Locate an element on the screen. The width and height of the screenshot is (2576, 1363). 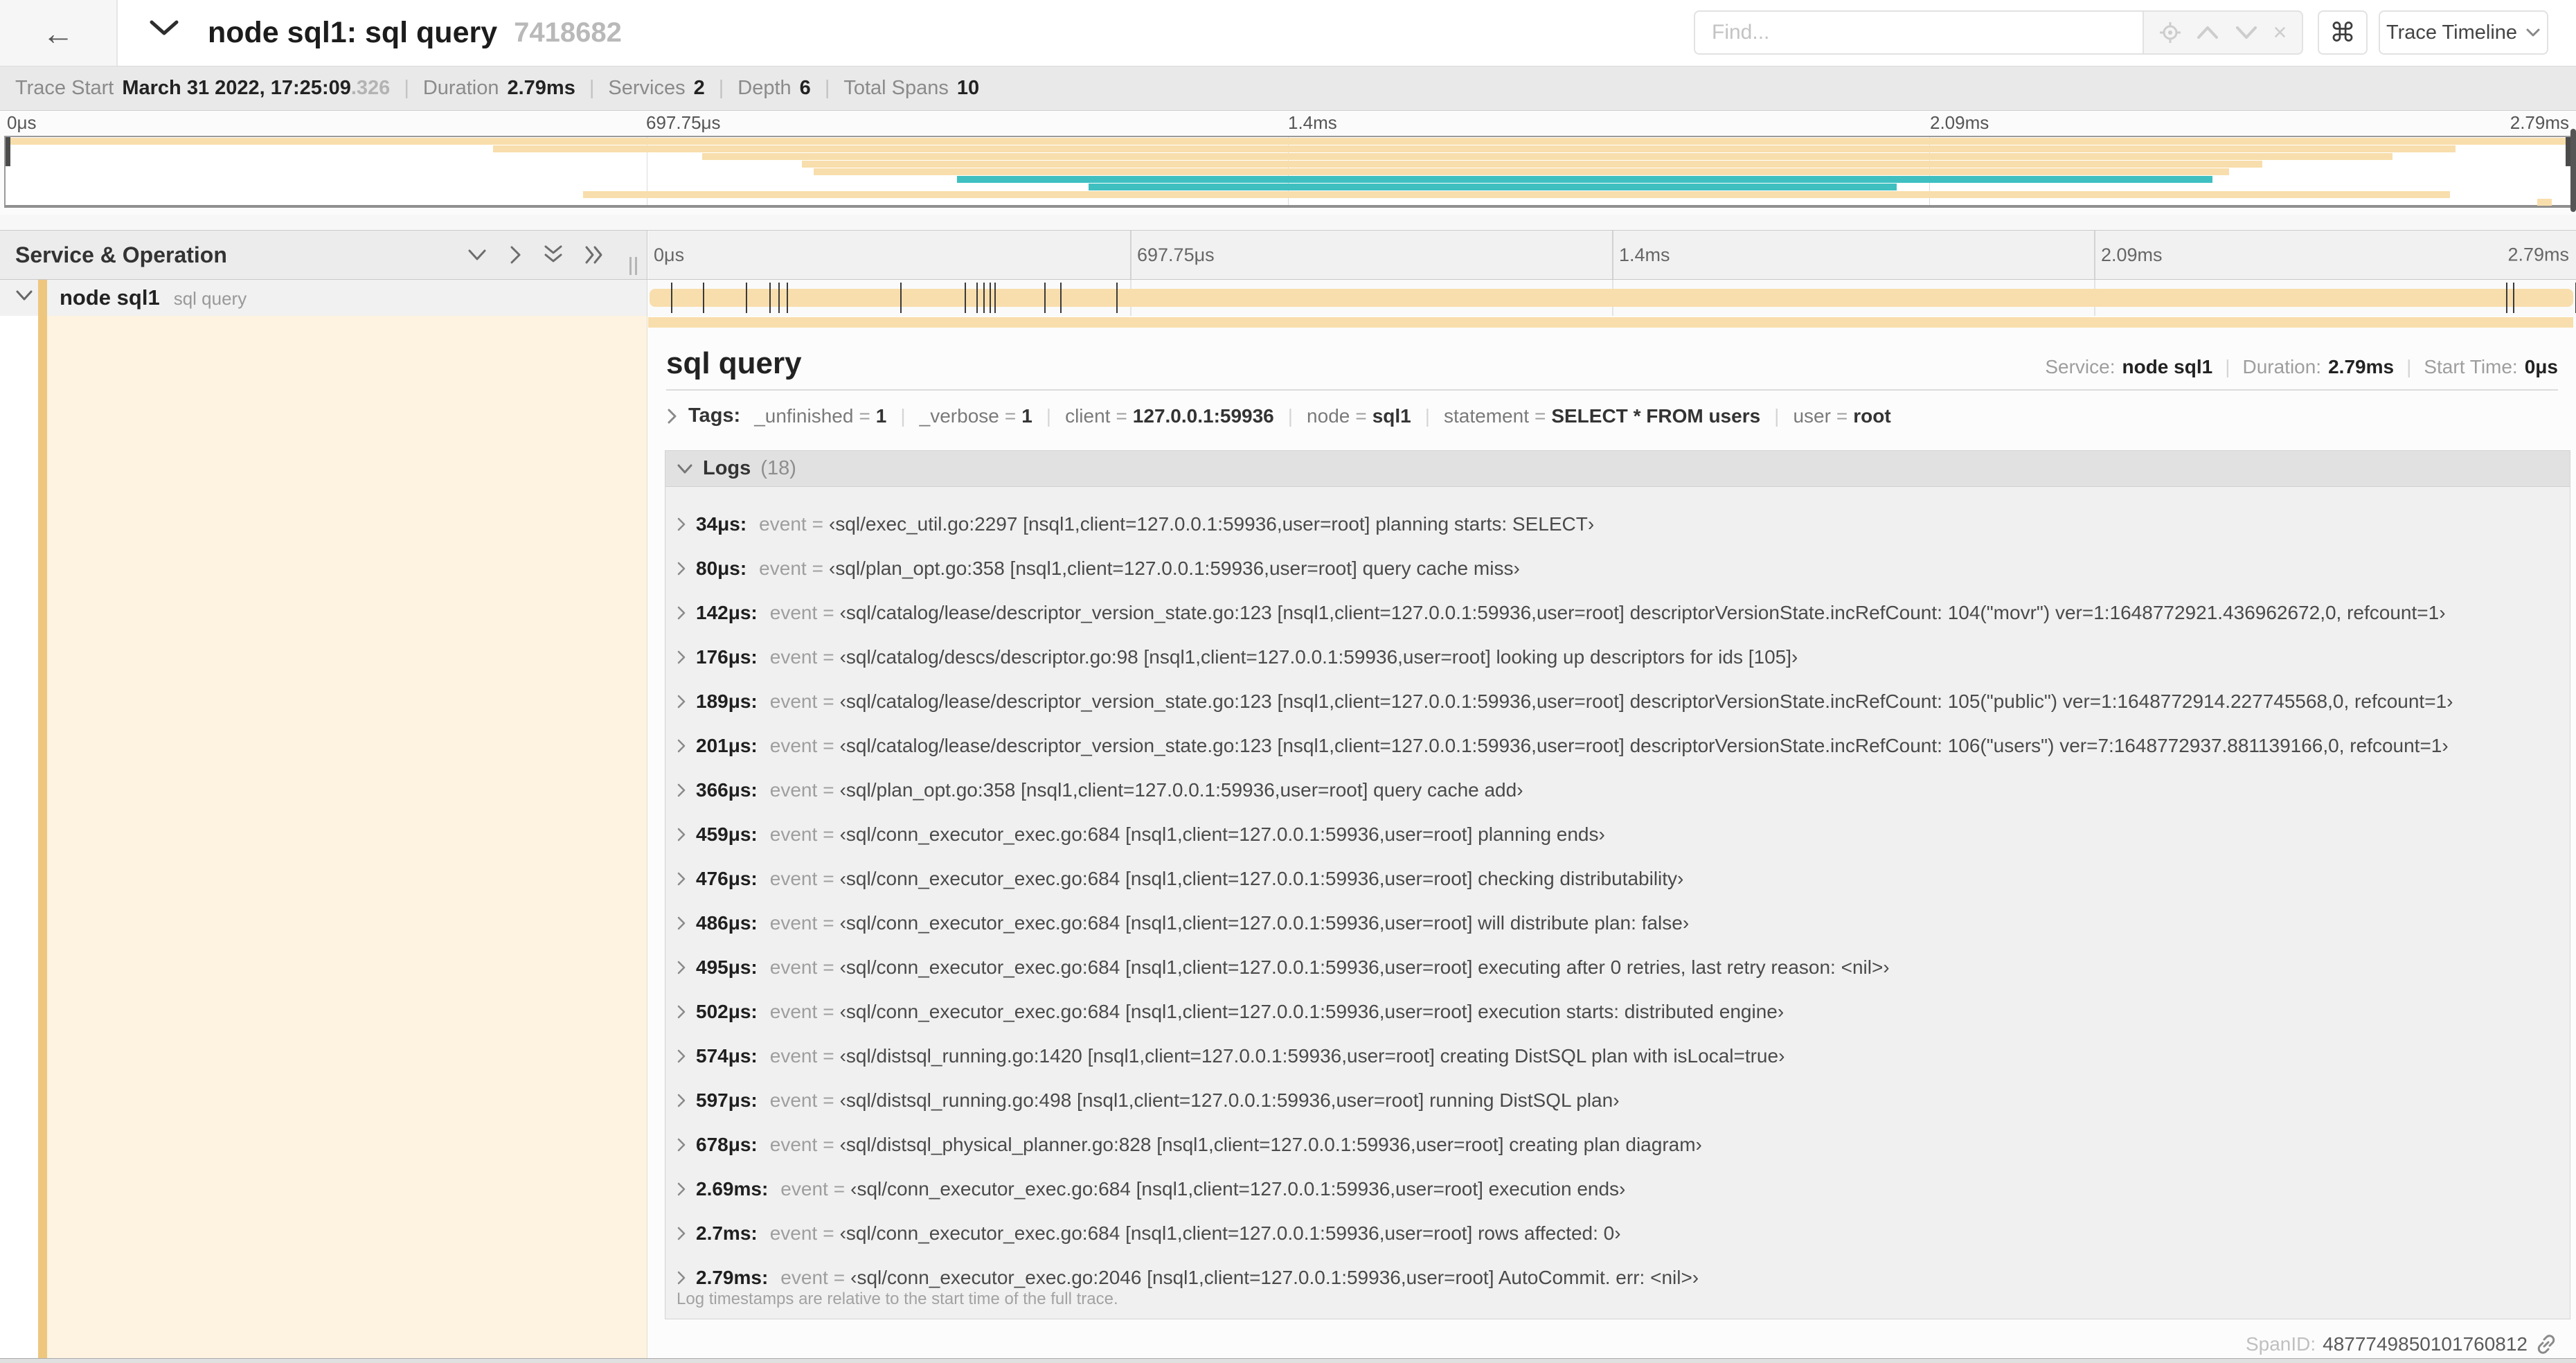
detail-meta-value: 2.79ms is located at coordinates (2361, 367).